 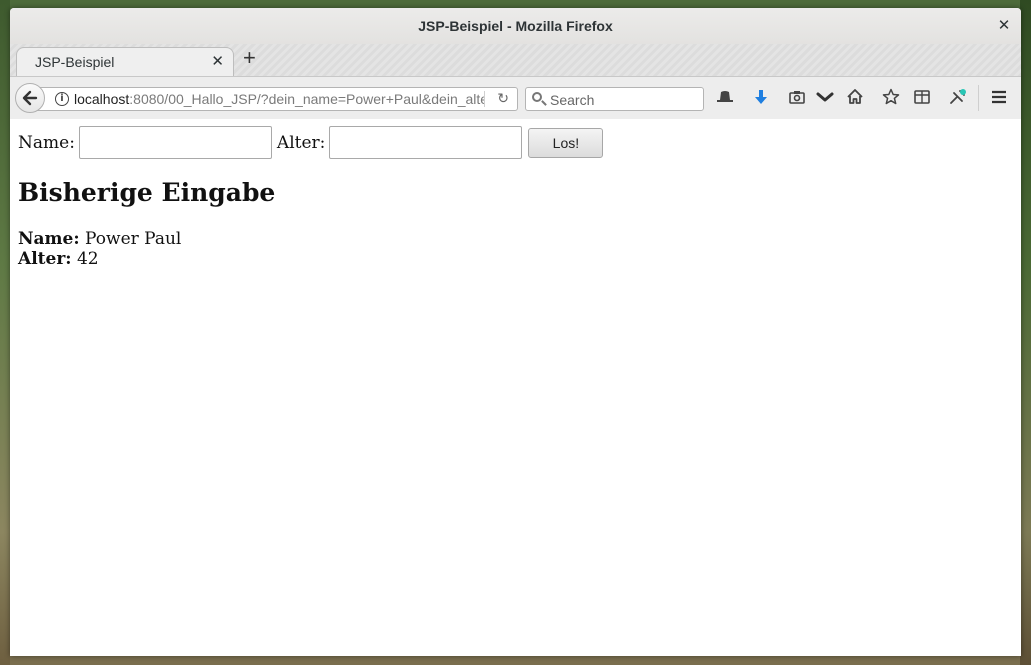 I want to click on input-form: Name: Alter: Los!, so click(x=311, y=142).